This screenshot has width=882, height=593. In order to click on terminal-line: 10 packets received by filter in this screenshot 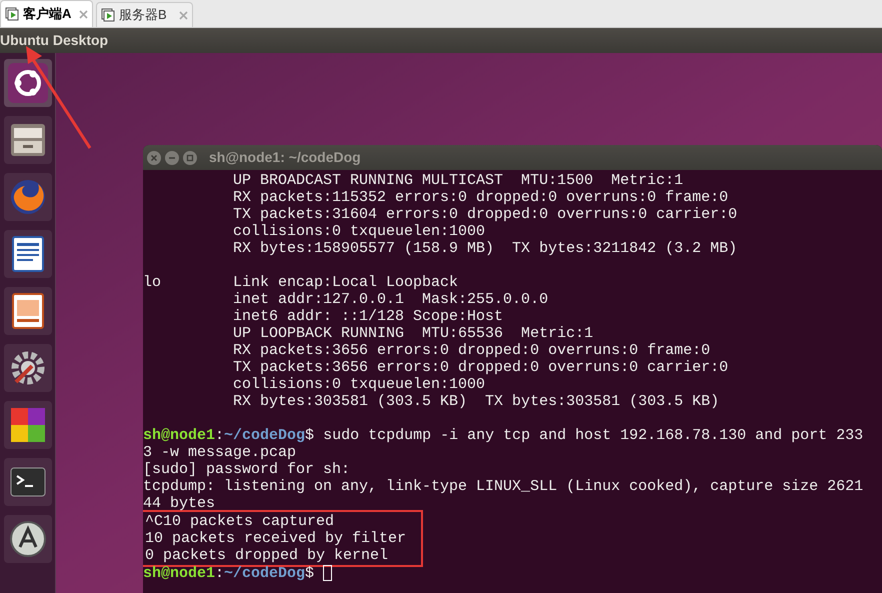, I will do `click(275, 538)`.